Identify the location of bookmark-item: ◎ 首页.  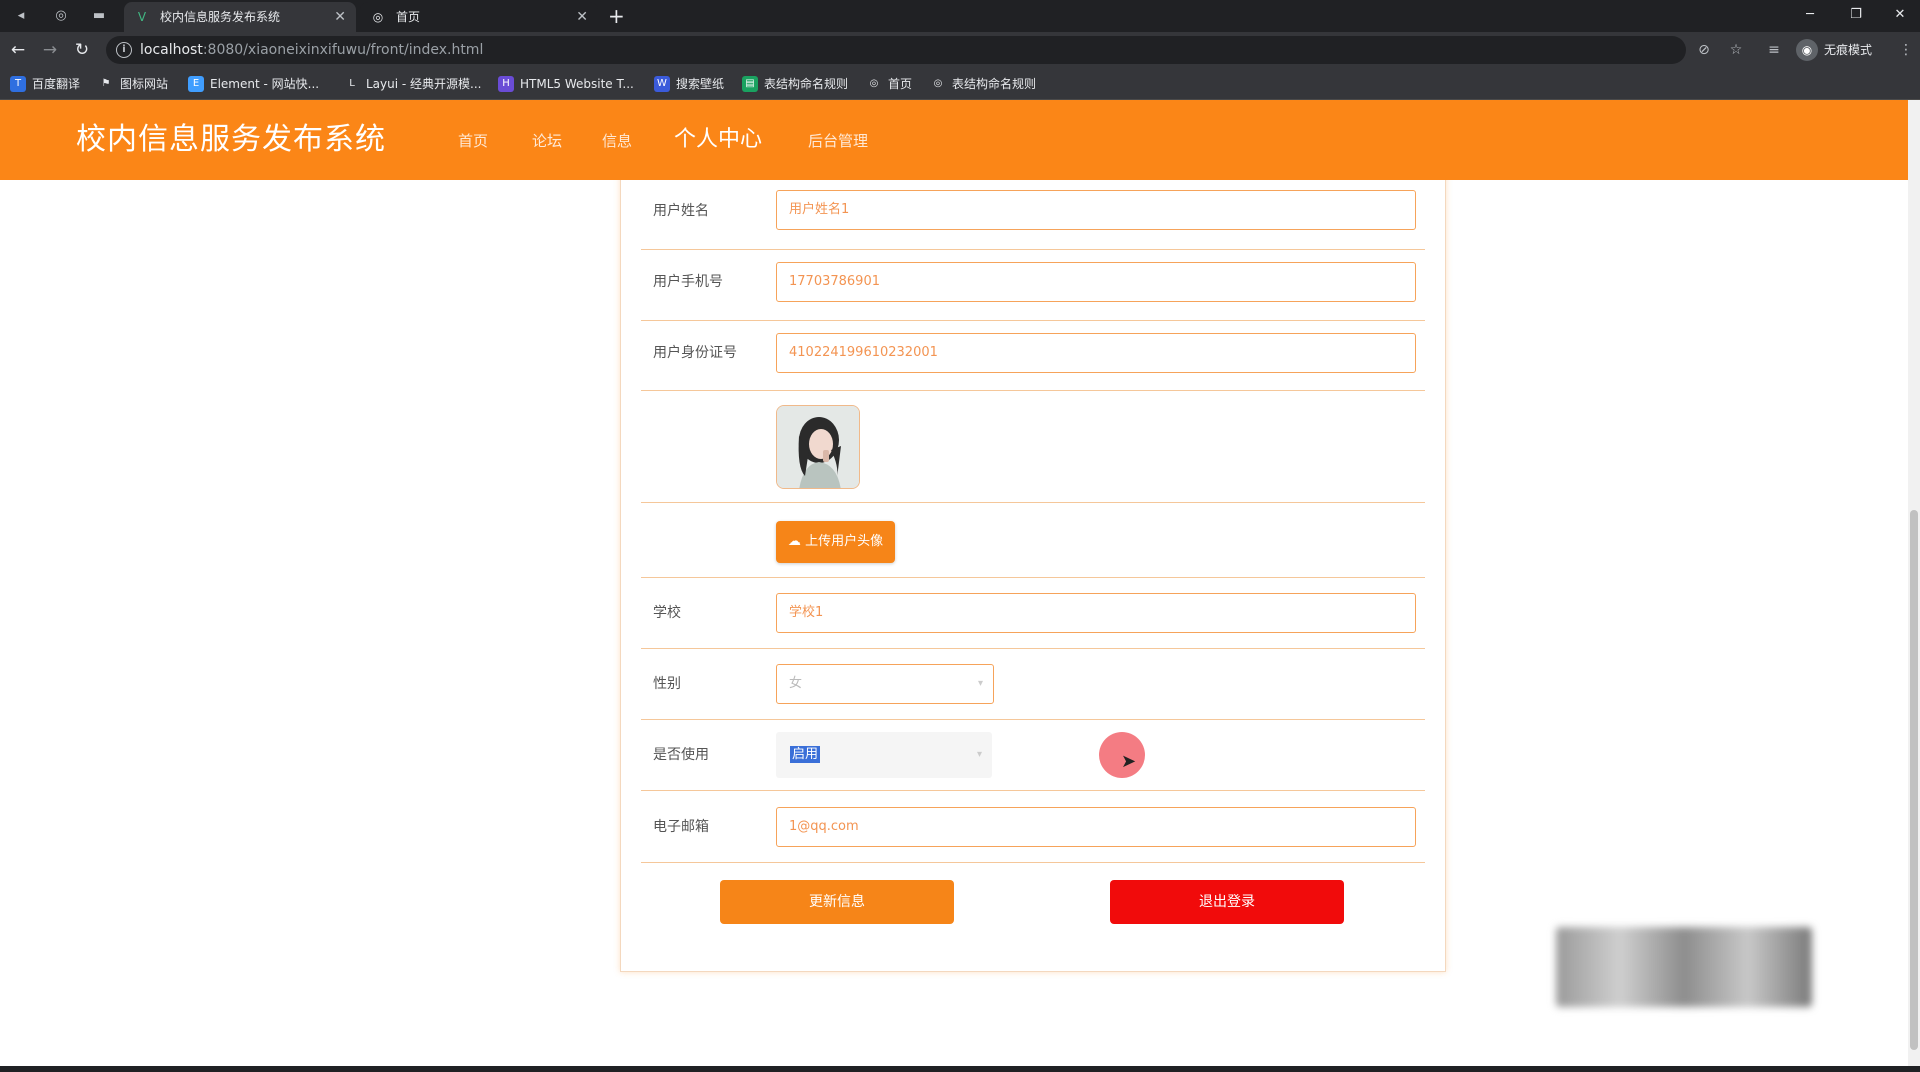
(889, 84).